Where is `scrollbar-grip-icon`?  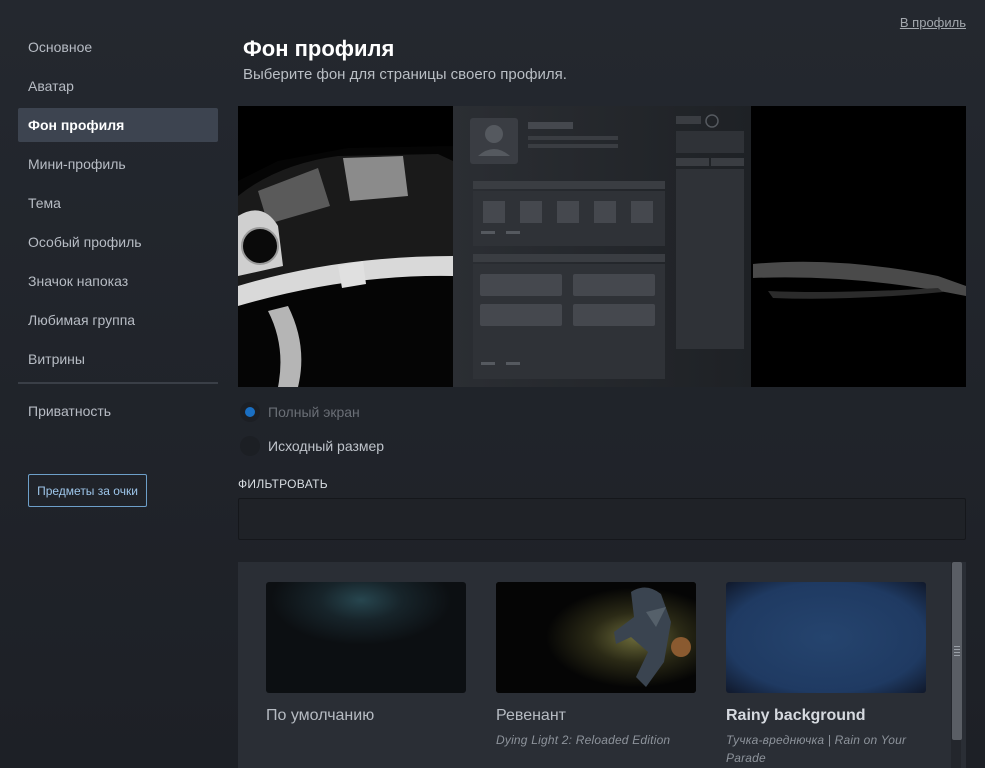
scrollbar-grip-icon is located at coordinates (957, 651).